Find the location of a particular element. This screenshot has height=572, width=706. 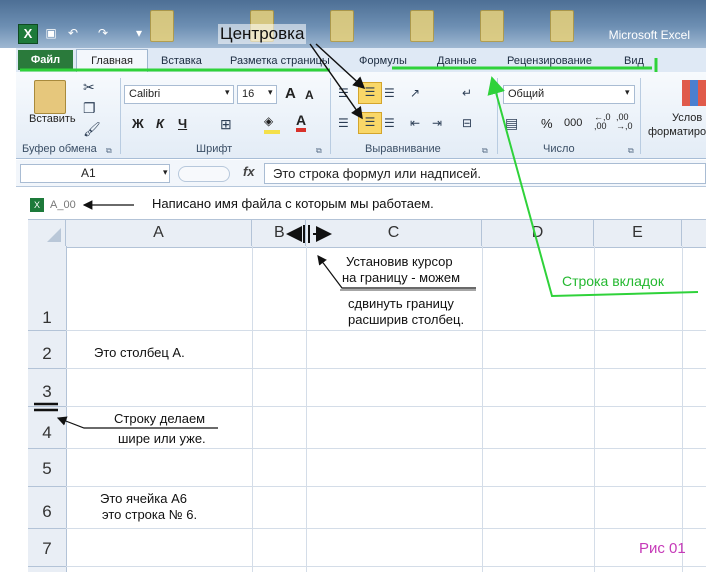

tabs-row-arrow is located at coordinates (593, 187).